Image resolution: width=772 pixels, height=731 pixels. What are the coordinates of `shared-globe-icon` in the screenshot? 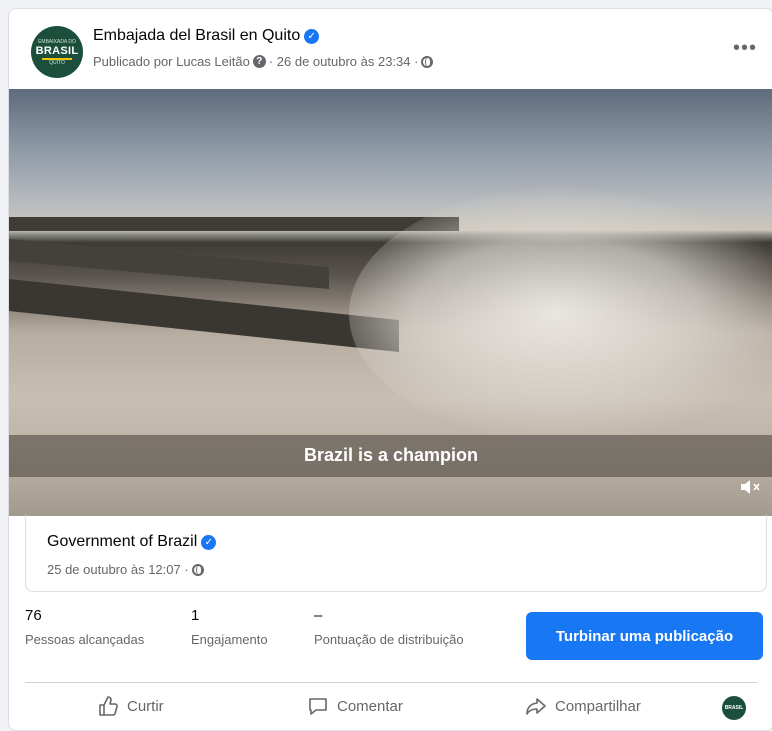 It's located at (197, 569).